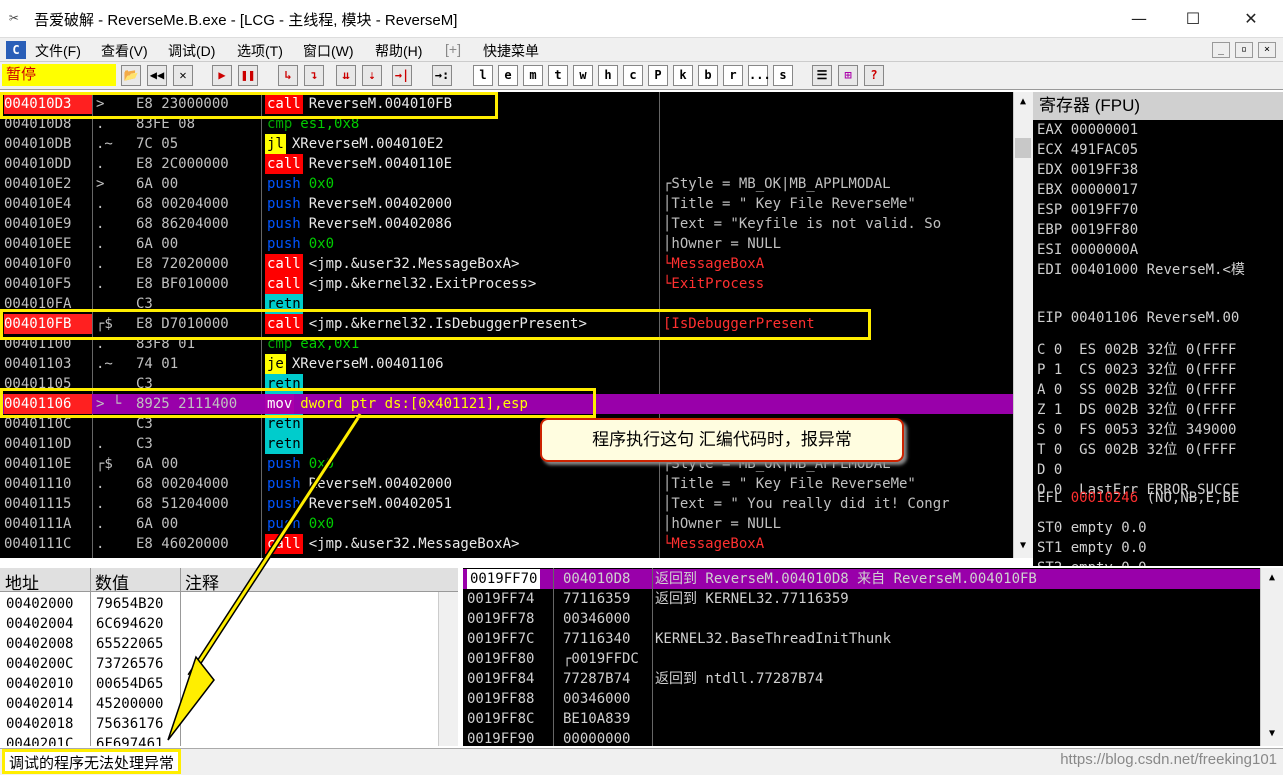 The width and height of the screenshot is (1283, 775). Describe the element at coordinates (40, 624) in the screenshot. I see `dump-address: 00402004` at that location.